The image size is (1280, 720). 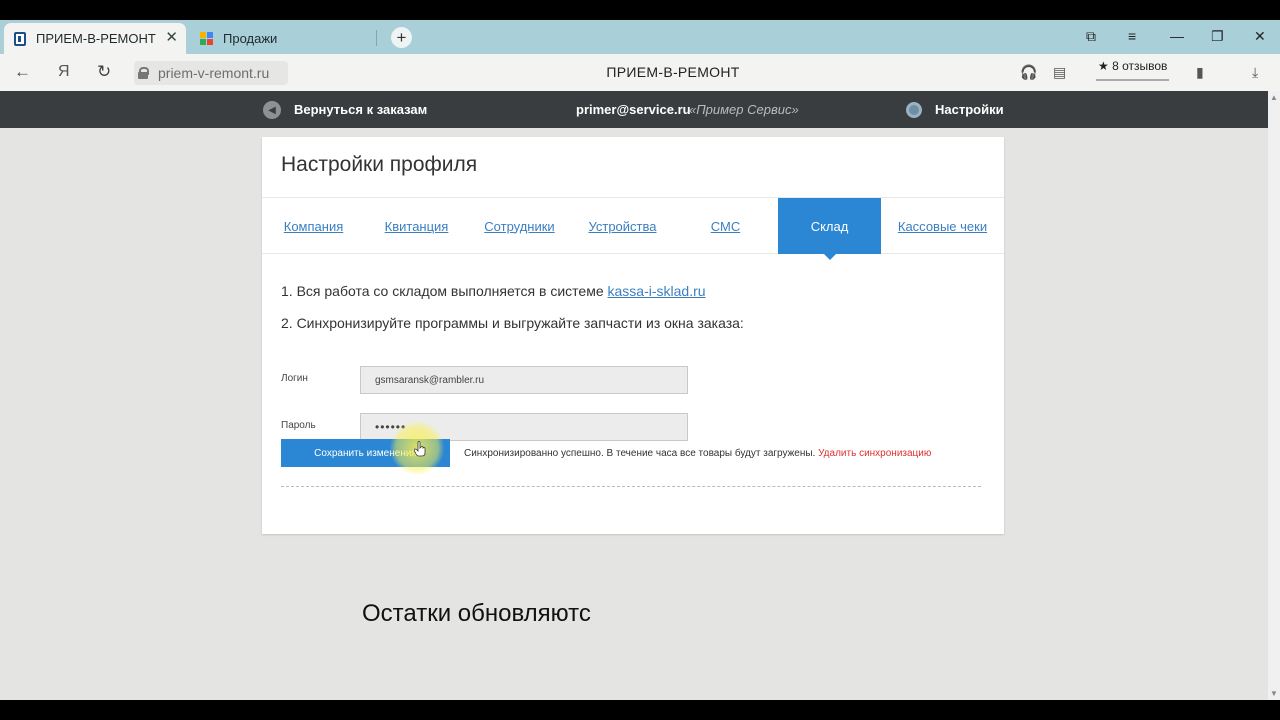 I want to click on browser-tab-active: ПРИЕМ-В-РЕМОНТ ✕, so click(x=95, y=38).